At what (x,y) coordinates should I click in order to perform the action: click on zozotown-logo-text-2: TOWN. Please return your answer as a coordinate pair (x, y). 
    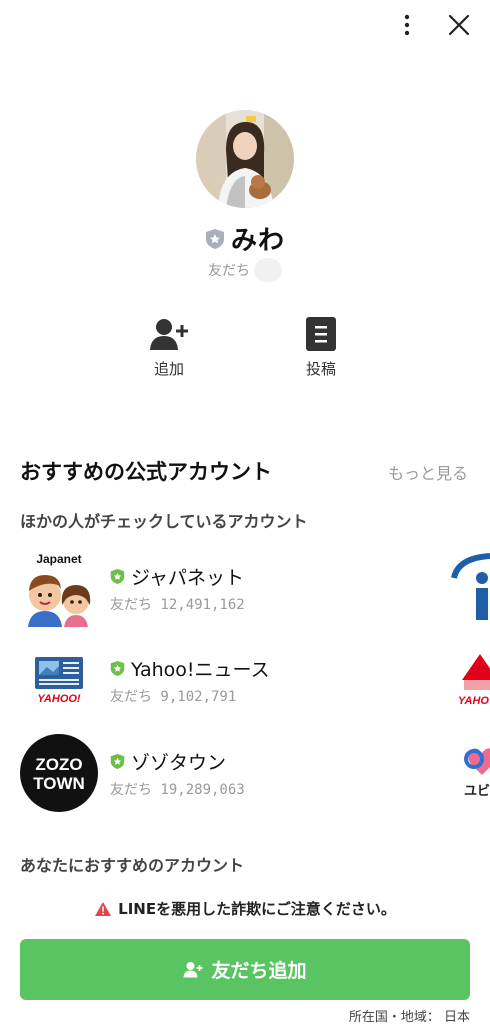
    Looking at the image, I should click on (59, 783).